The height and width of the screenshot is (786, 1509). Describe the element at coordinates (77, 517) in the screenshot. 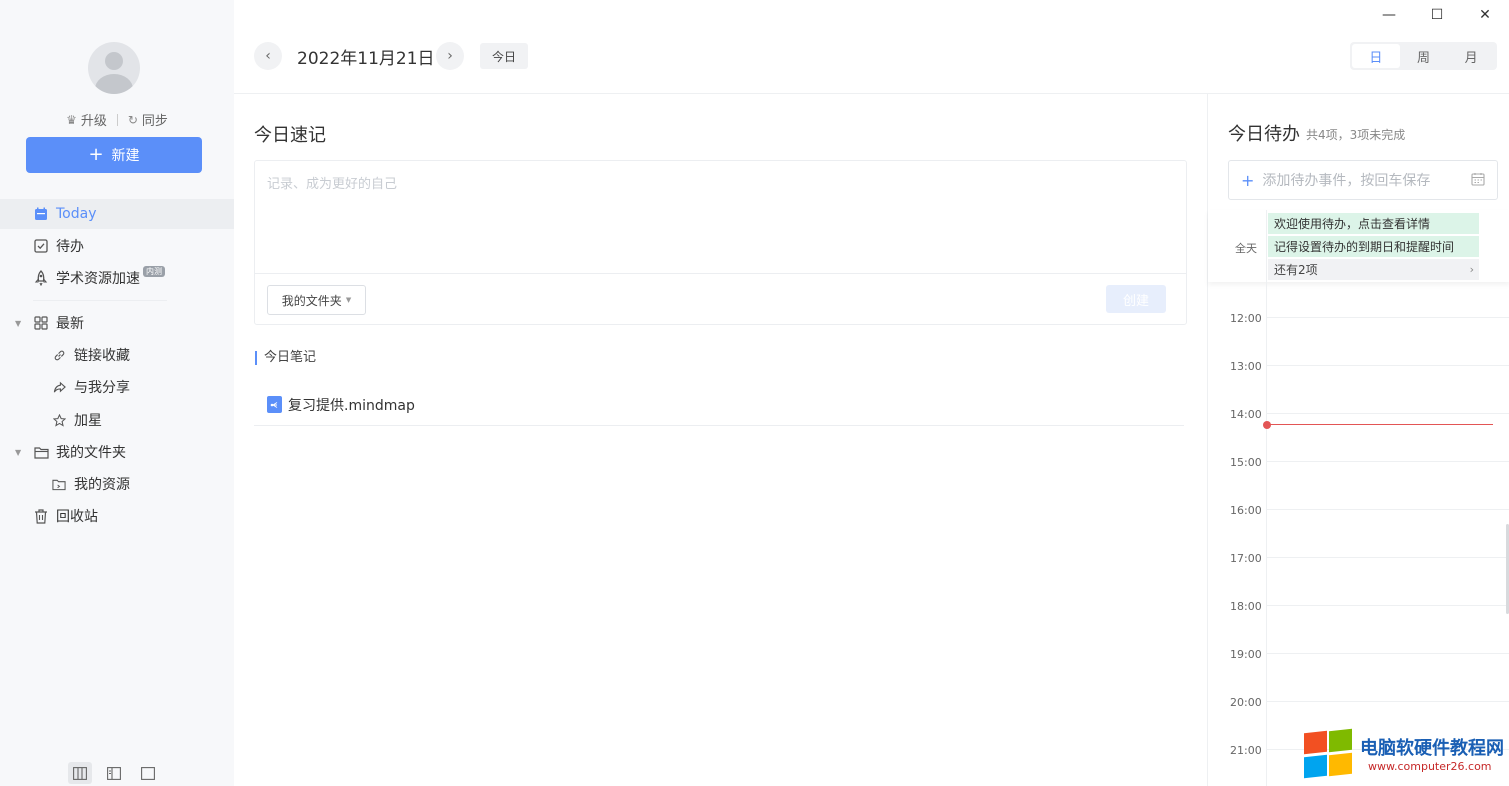

I see `sidebar-item-label: 回收站` at that location.